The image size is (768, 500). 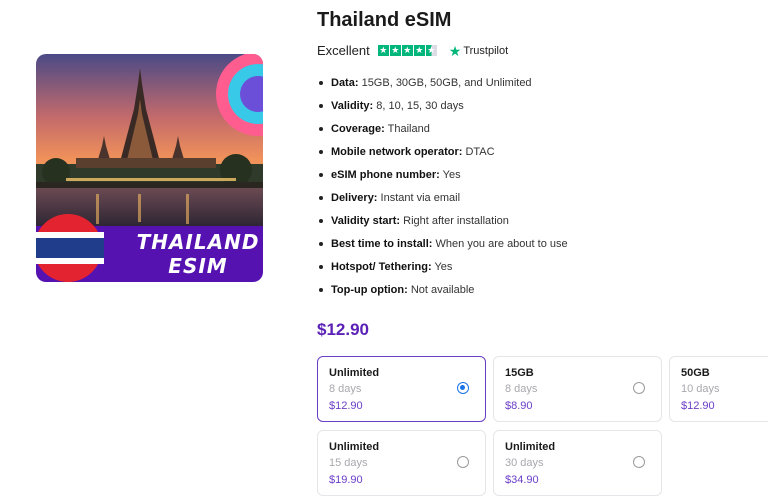 What do you see at coordinates (442, 156) in the screenshot?
I see `list-item: Mobile network operator: DTAC` at bounding box center [442, 156].